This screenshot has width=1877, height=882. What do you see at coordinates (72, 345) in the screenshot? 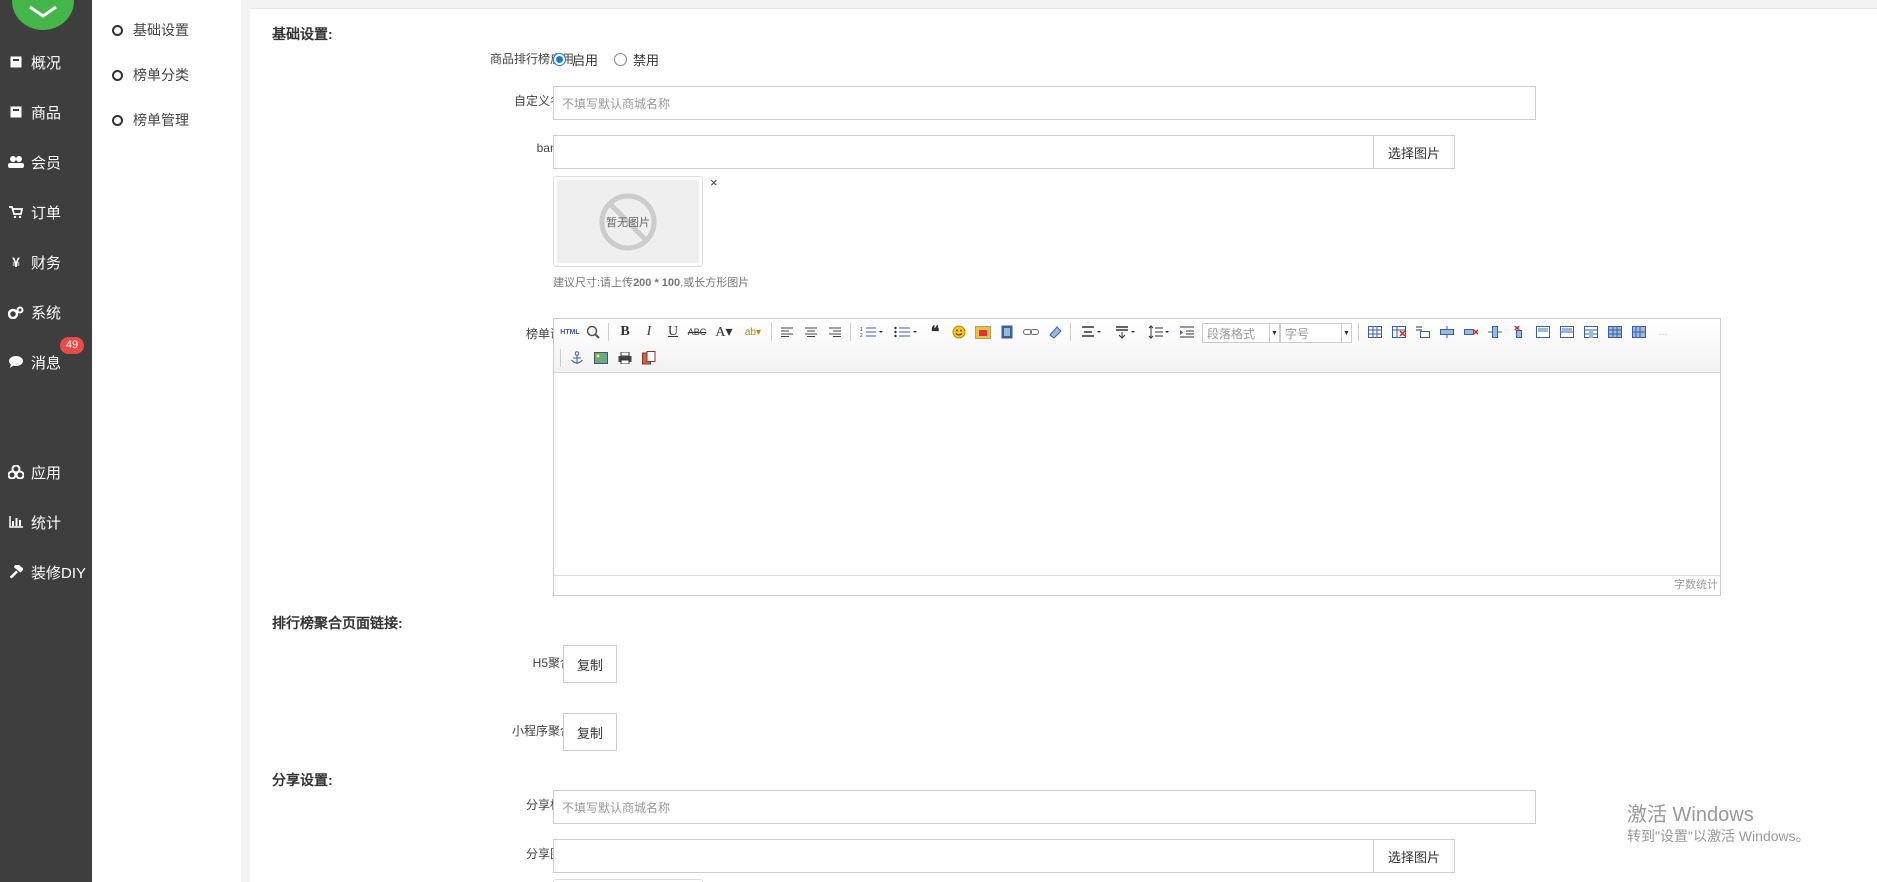
I see `message-count-badge: 49` at bounding box center [72, 345].